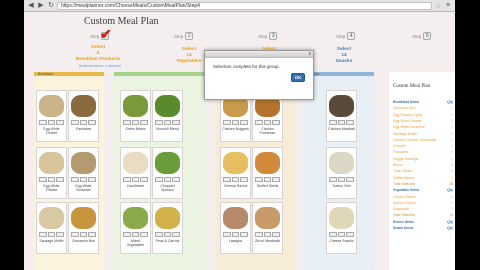 This screenshot has width=480, height=270. I want to click on meal-card: Cheese Ravioli, so click(235, 173).